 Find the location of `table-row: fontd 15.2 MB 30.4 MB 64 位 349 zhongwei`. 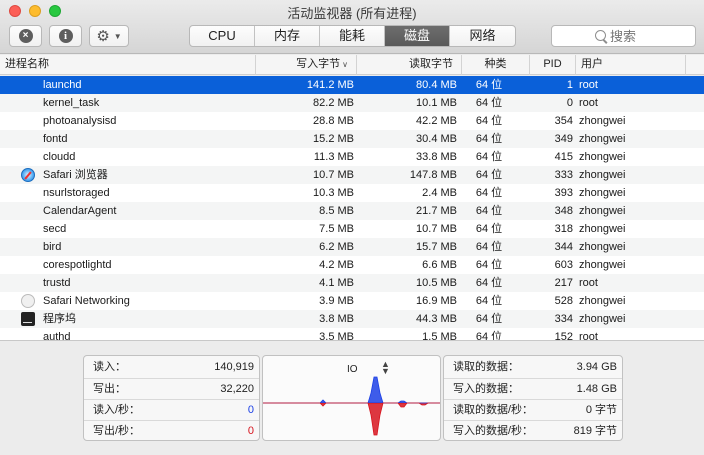

table-row: fontd 15.2 MB 30.4 MB 64 位 349 zhongwei is located at coordinates (352, 139).